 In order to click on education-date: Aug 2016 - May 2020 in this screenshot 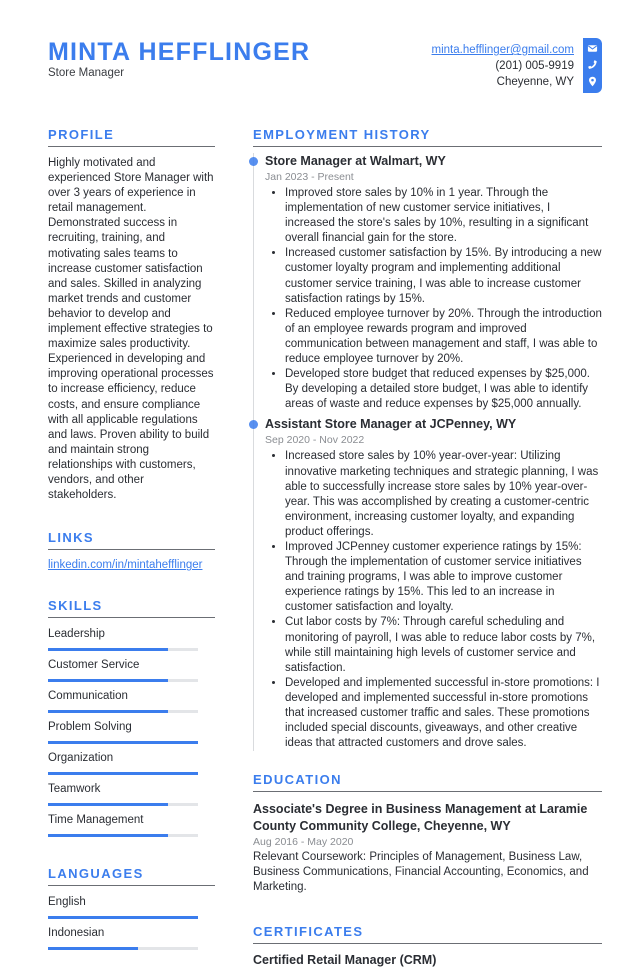, I will do `click(303, 842)`.